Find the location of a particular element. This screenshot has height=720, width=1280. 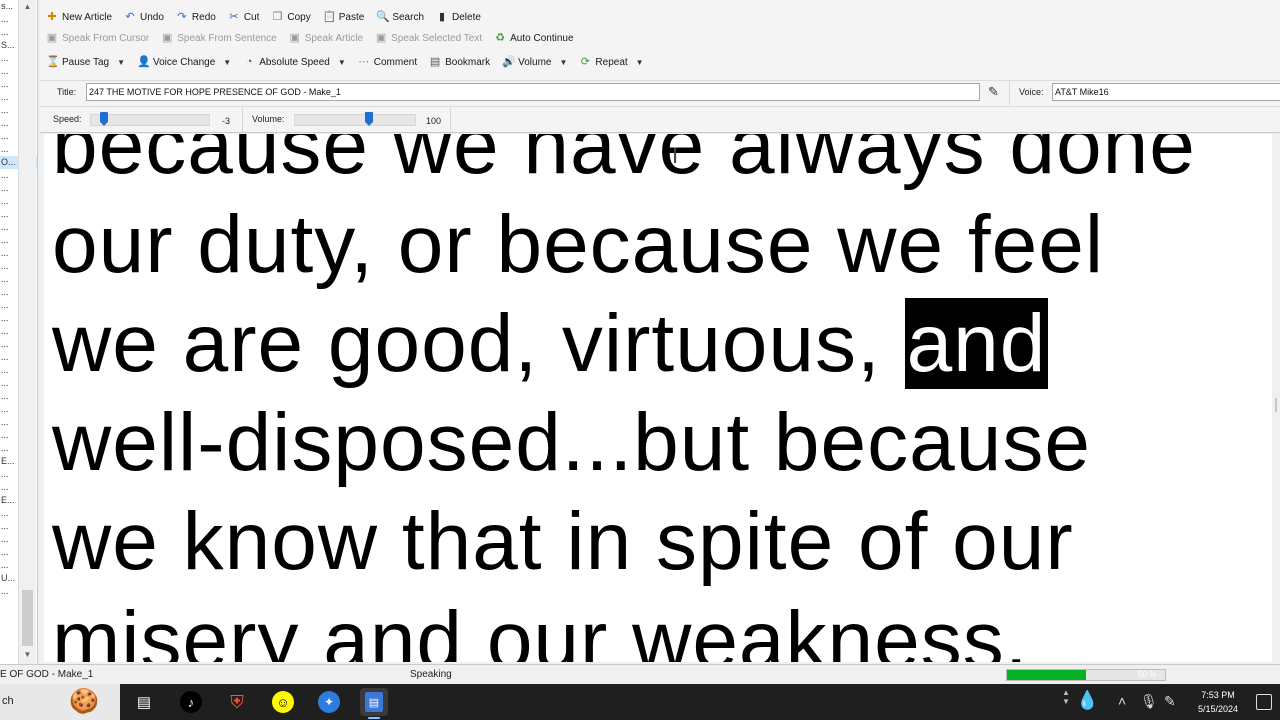

status-state: Speaking is located at coordinates (431, 674).